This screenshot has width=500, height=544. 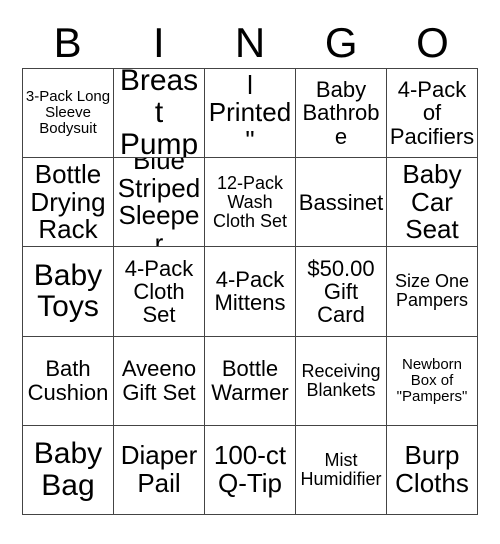 I want to click on bingo-cell: 3-Pack Long Sleeve Bodysuit, so click(x=68, y=114).